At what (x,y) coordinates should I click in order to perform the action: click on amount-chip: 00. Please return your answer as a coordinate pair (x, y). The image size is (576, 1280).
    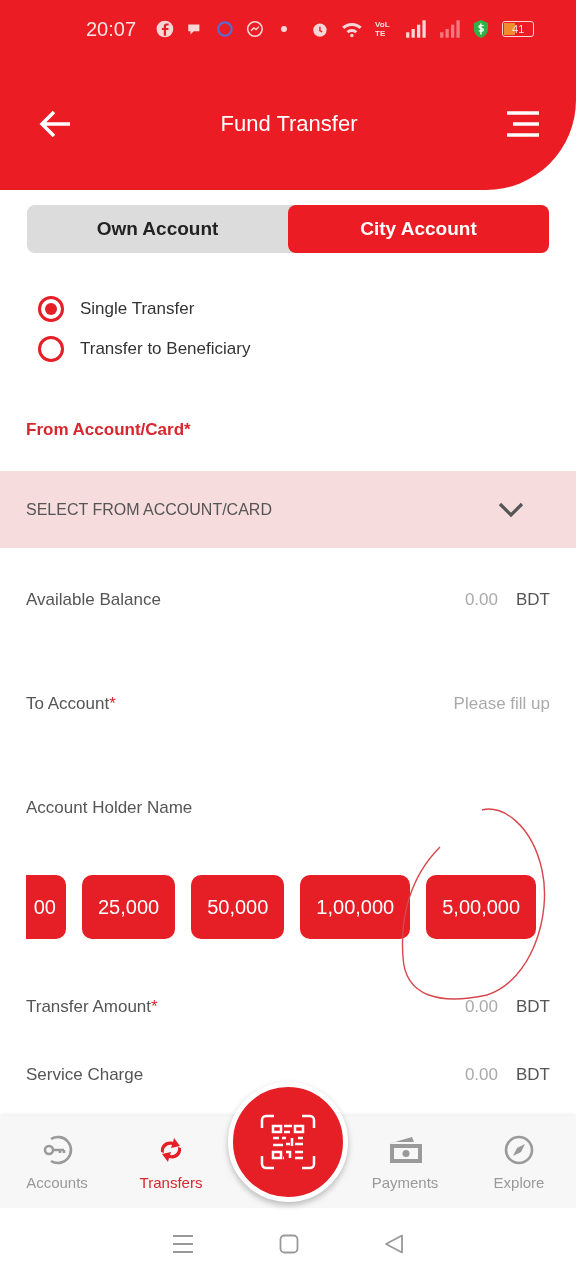
    Looking at the image, I should click on (46, 907).